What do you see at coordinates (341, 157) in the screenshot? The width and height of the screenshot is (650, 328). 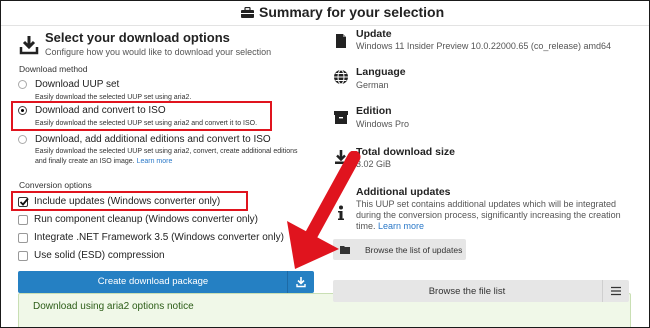 I see `download-size-icon` at bounding box center [341, 157].